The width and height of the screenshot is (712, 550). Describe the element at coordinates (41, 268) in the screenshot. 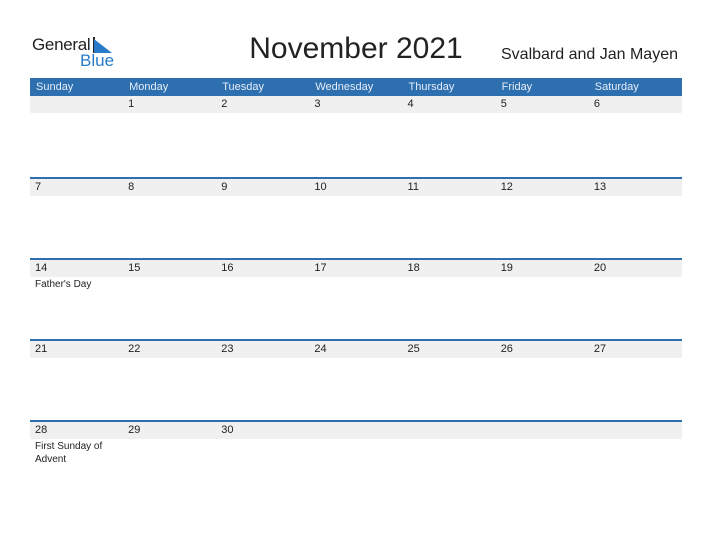

I see `day-number: 14` at that location.